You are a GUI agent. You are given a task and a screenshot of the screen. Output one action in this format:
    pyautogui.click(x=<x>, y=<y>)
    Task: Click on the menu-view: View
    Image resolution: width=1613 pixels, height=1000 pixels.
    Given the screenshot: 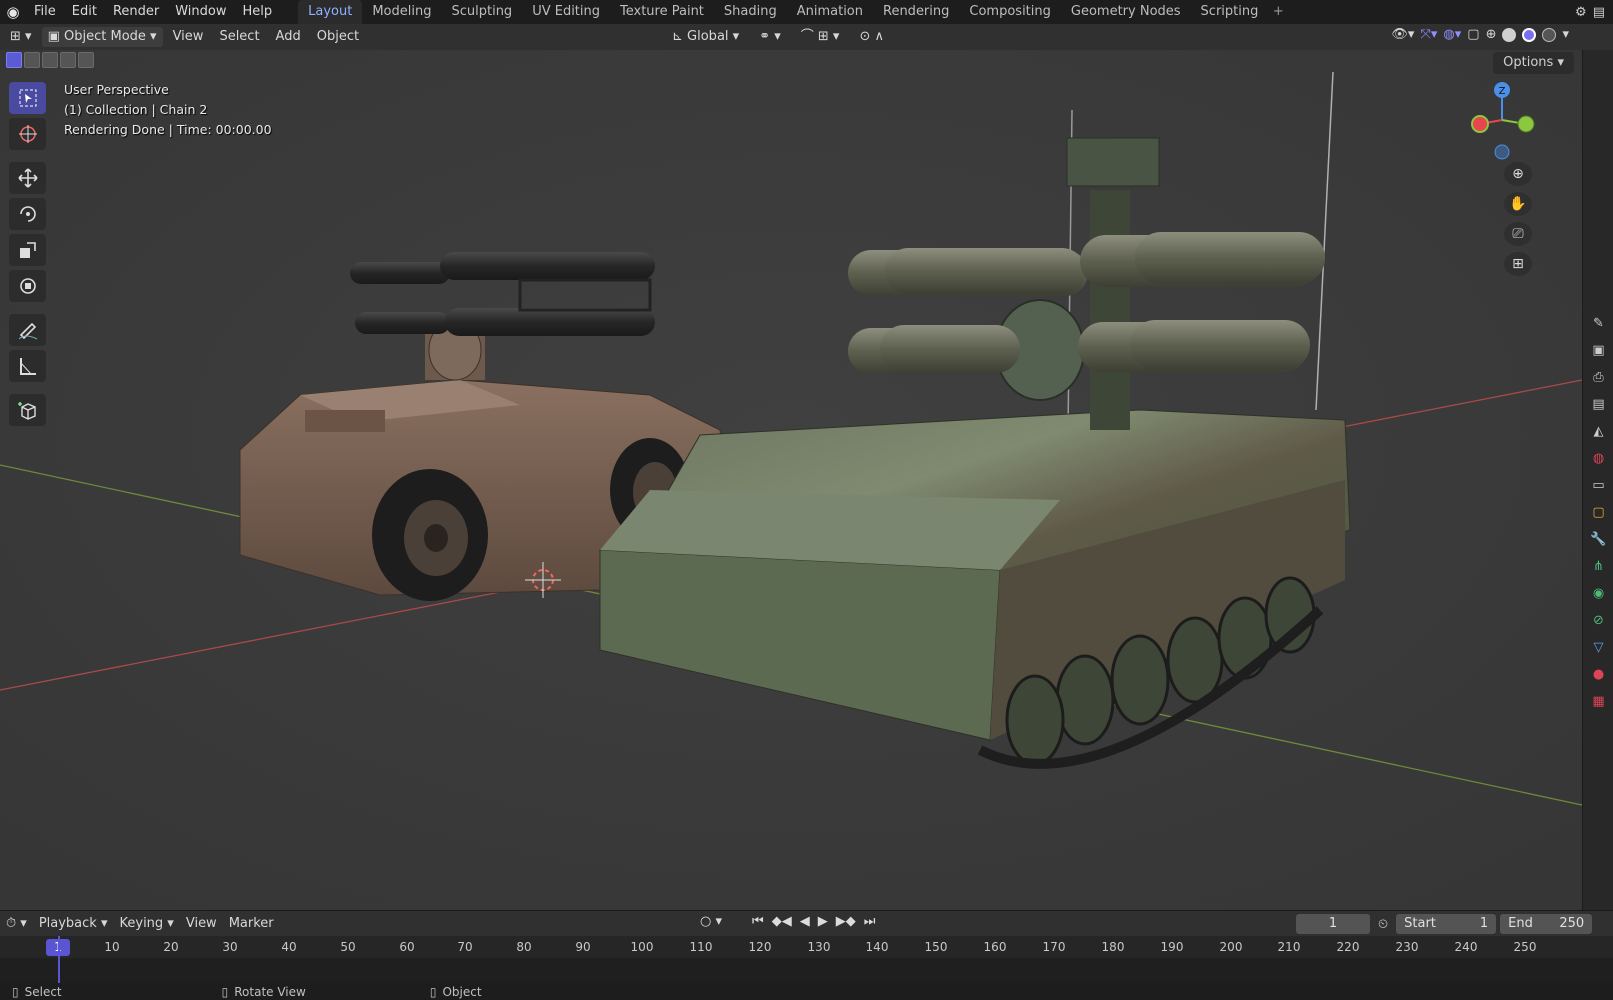 What is the action you would take?
    pyautogui.click(x=188, y=37)
    